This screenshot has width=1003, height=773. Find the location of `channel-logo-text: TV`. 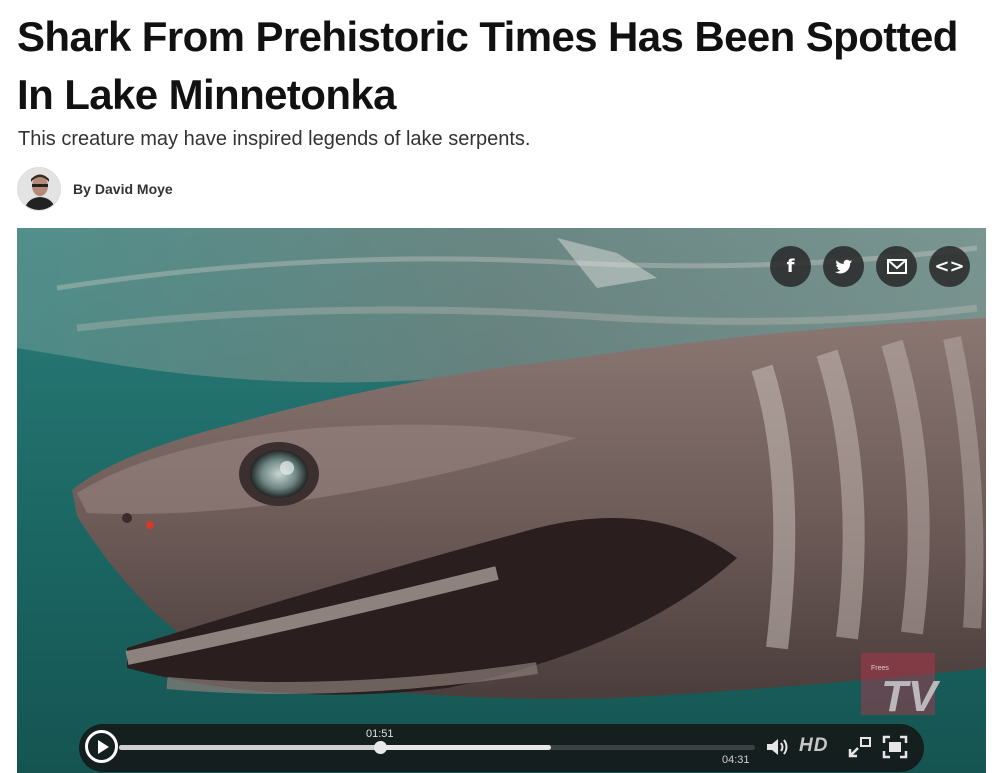

channel-logo-text: TV is located at coordinates (911, 695).